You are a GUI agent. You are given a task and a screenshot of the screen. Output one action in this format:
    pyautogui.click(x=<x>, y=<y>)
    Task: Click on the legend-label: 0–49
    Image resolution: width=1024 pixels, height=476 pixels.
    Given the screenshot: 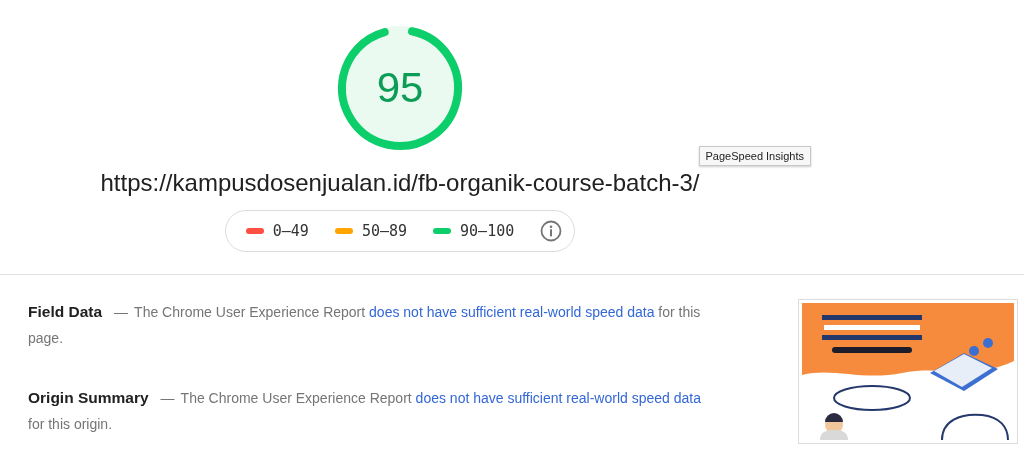 What is the action you would take?
    pyautogui.click(x=290, y=231)
    